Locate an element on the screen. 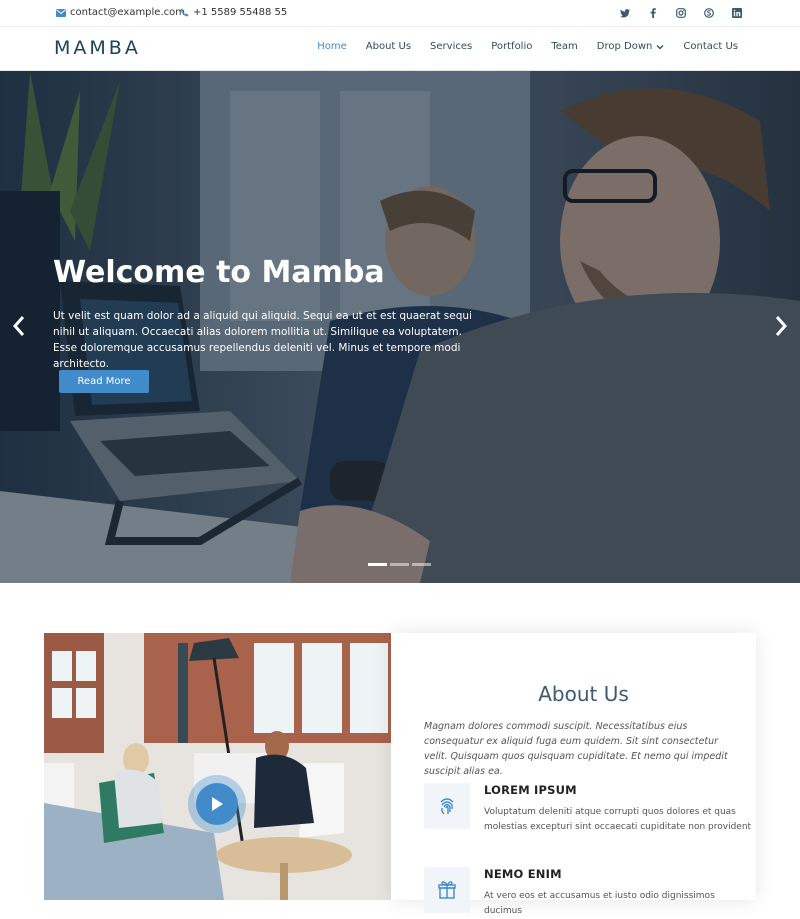  contact-phone: +1 5589 55488 55 is located at coordinates (233, 12).